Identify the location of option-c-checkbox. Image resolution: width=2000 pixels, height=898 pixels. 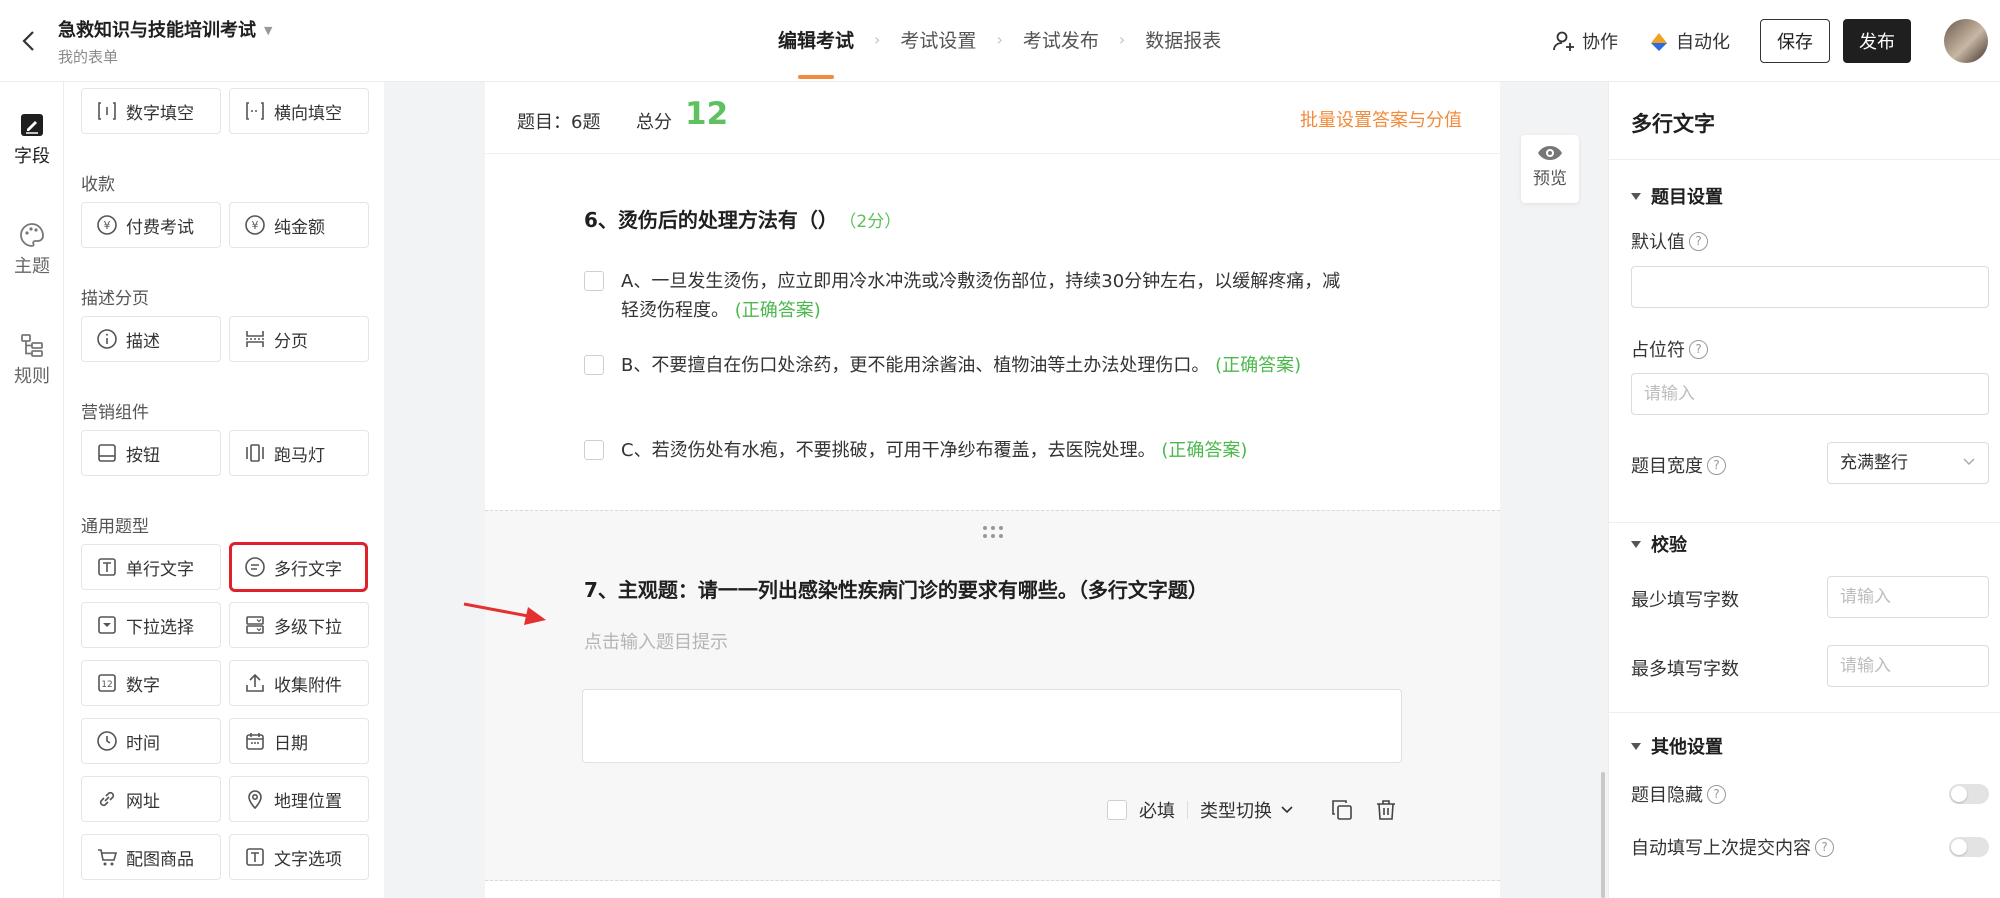
(594, 450).